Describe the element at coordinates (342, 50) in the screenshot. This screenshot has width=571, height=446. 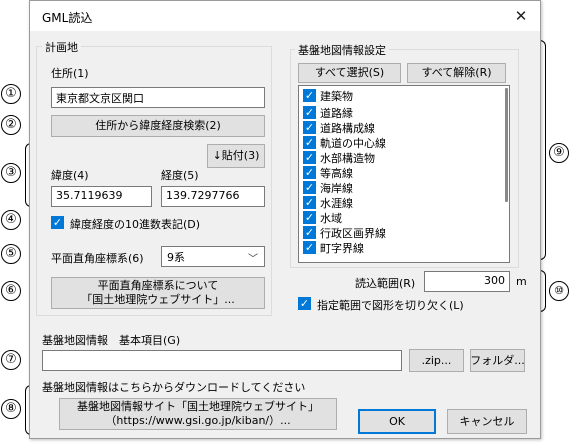
I see `basemap-settings-title: 基盤地図情報設定` at that location.